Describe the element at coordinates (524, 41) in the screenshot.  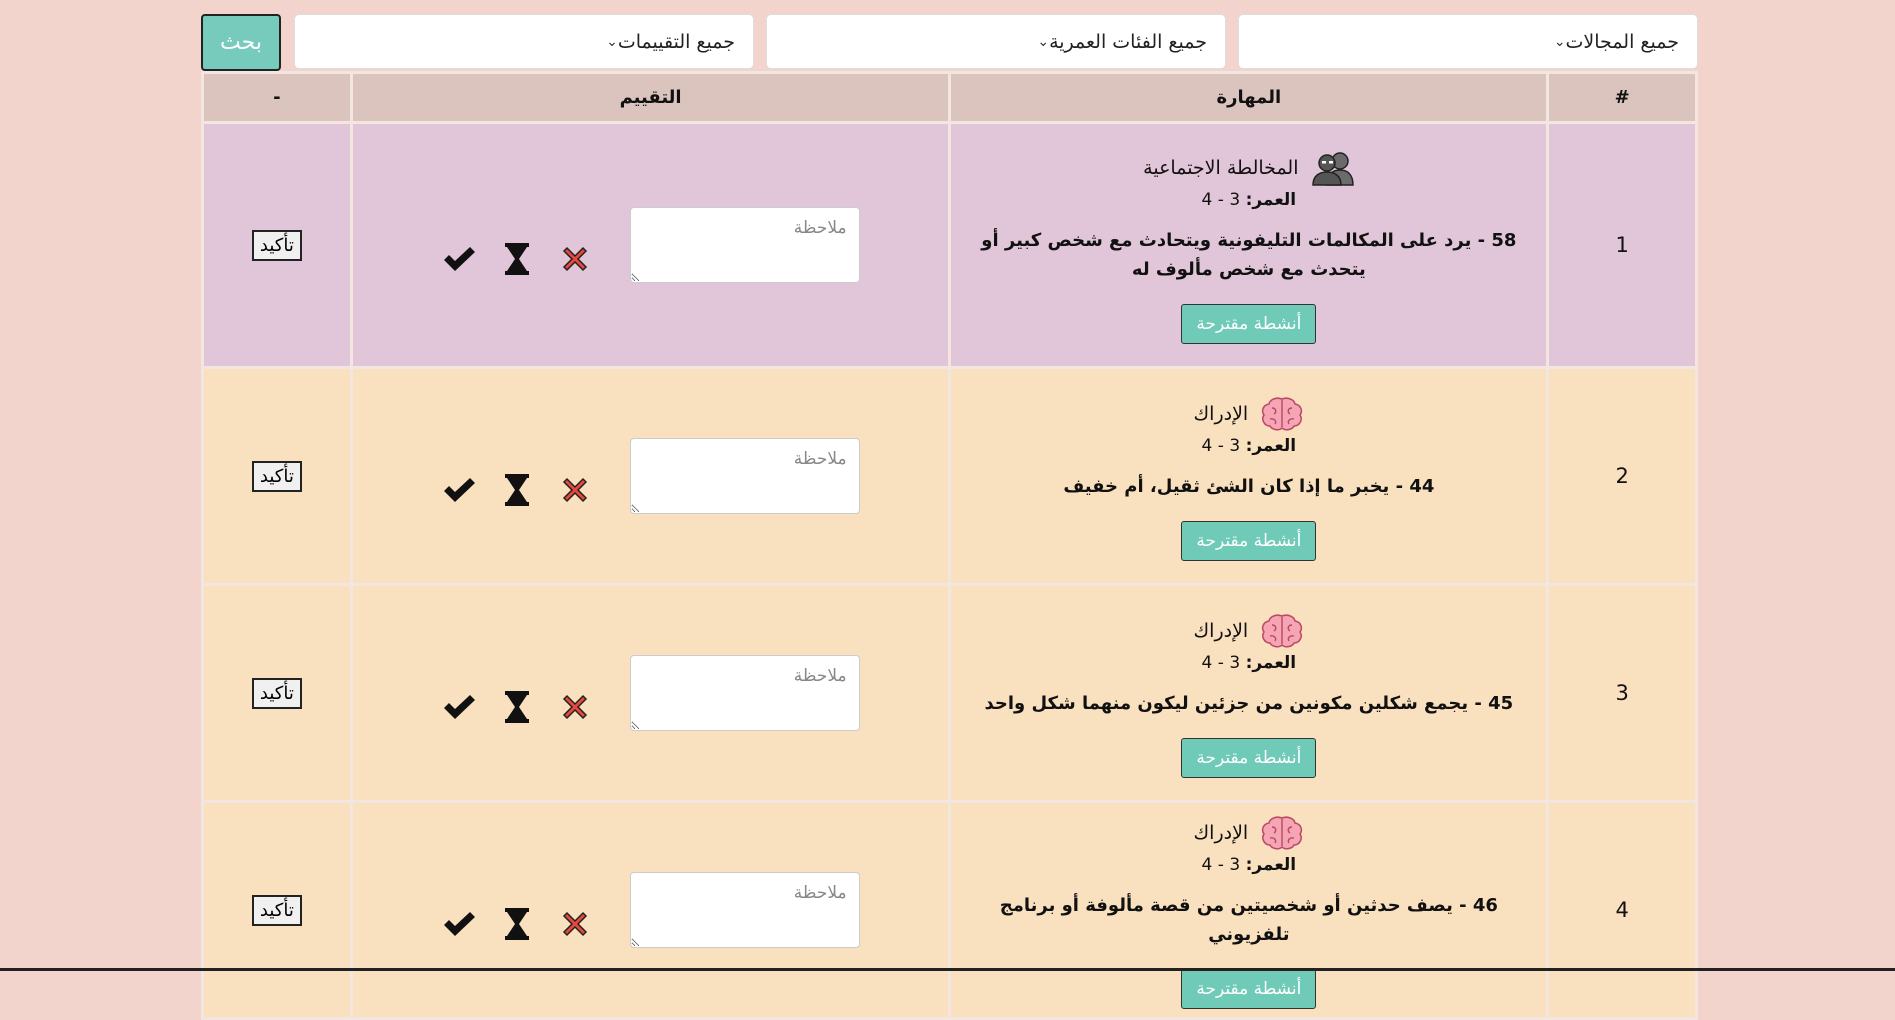
I see `rating-filter-select: جميع التقييمات ⌄` at that location.